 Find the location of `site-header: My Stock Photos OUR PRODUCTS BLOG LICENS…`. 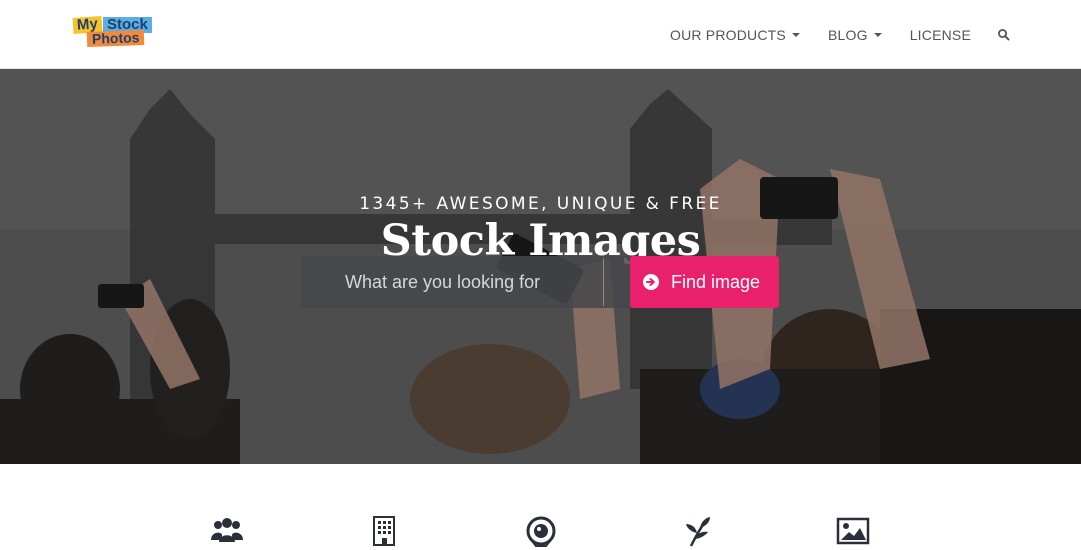

site-header: My Stock Photos OUR PRODUCTS BLOG LICENS… is located at coordinates (540, 34).